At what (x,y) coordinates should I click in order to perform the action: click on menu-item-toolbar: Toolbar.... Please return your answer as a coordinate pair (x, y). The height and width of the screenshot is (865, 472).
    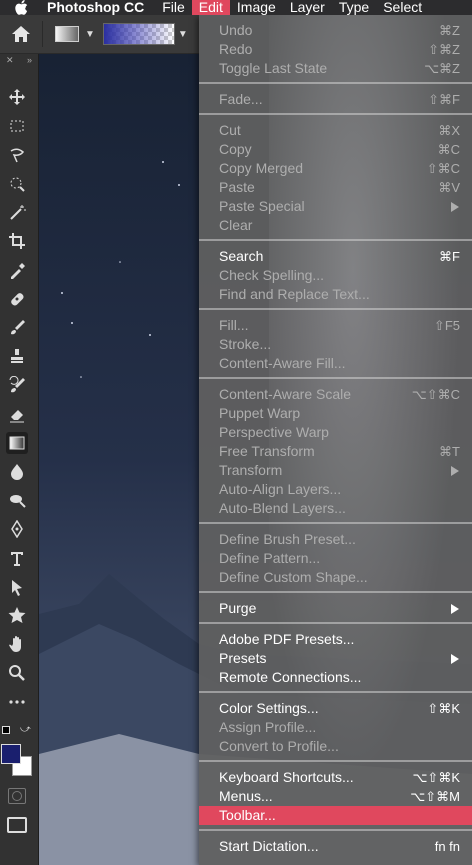
    Looking at the image, I should click on (335, 815).